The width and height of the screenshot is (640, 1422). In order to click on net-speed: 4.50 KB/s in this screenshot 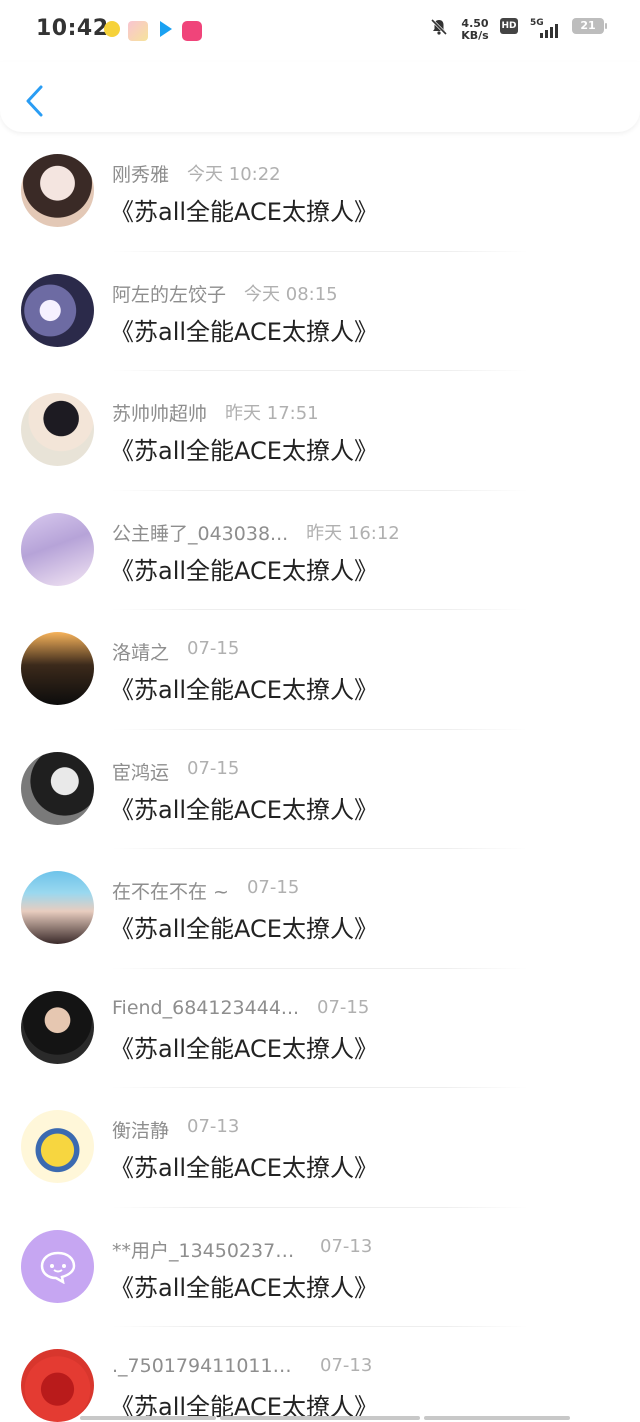, I will do `click(475, 30)`.